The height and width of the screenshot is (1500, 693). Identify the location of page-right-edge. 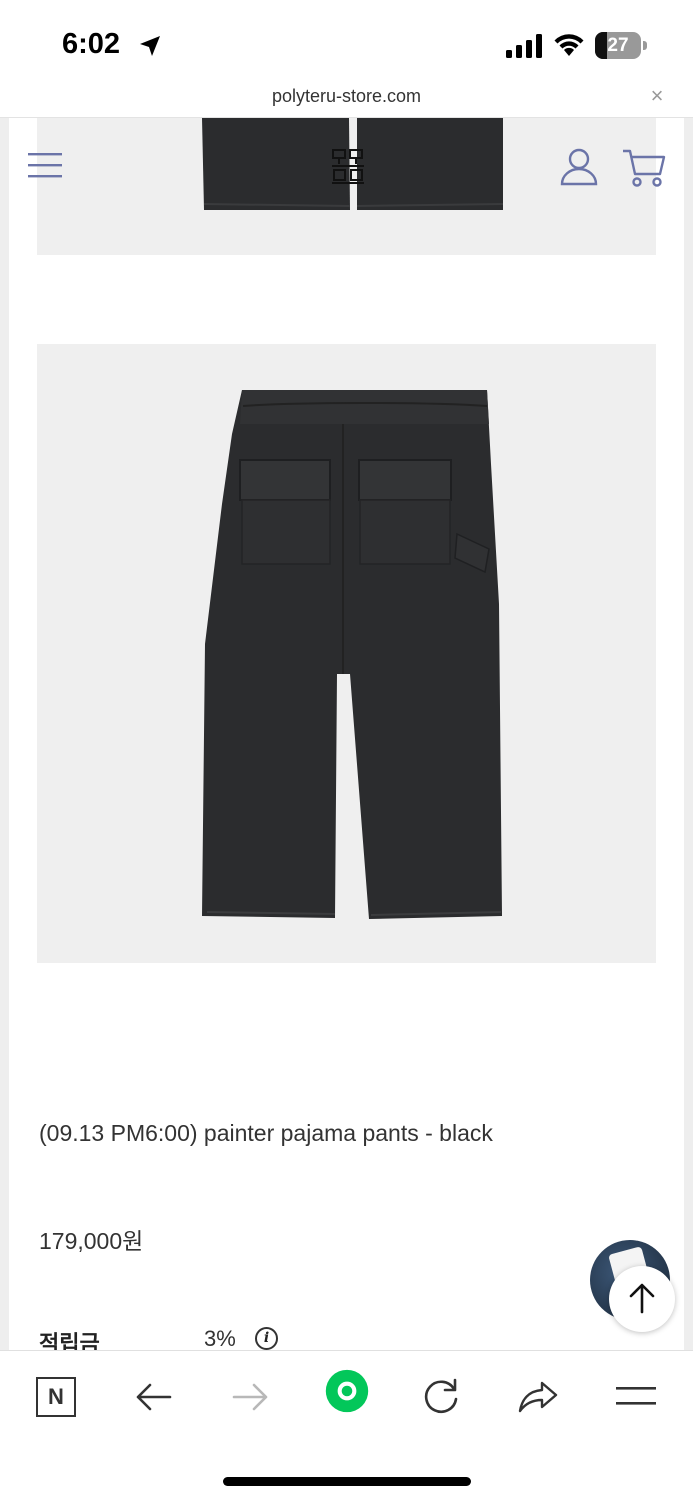
(688, 734).